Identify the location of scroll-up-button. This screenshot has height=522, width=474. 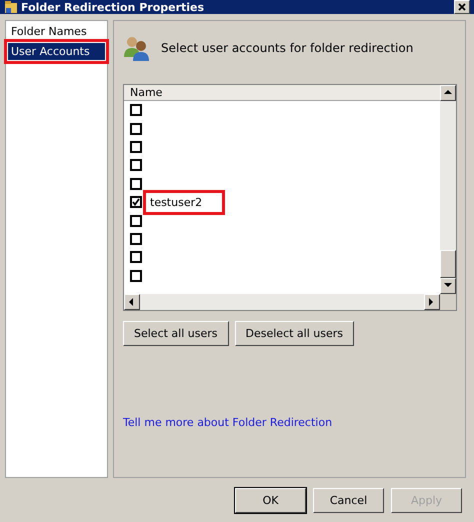
(448, 93).